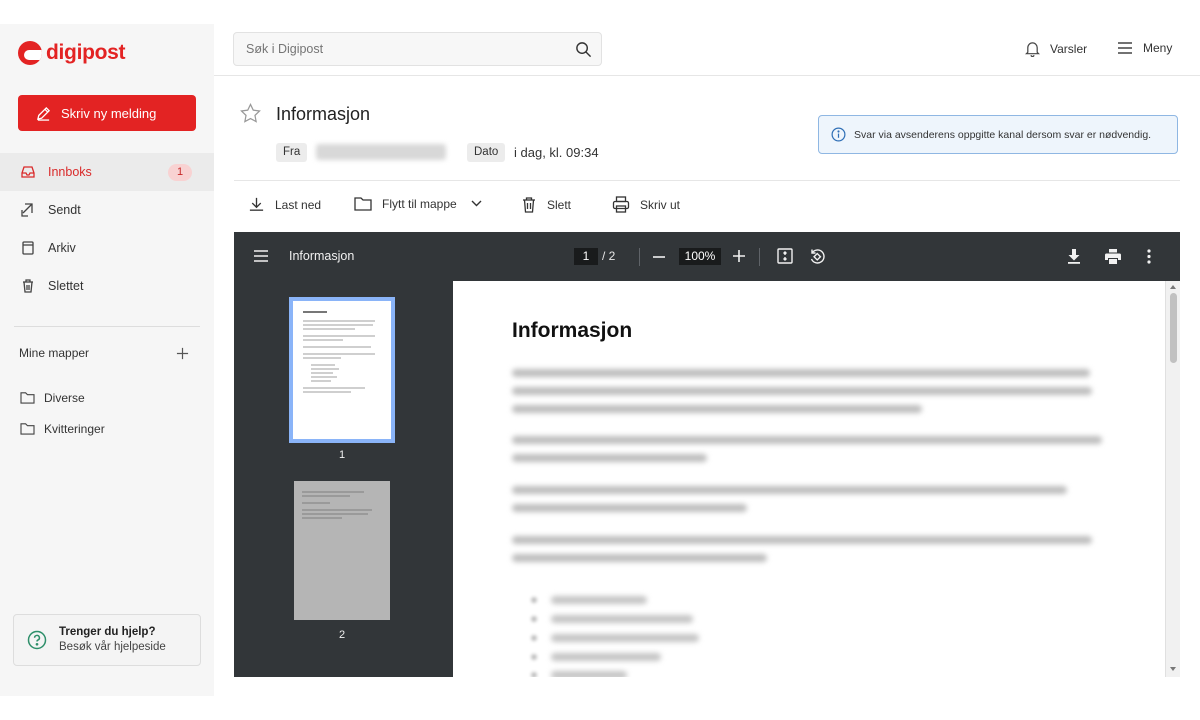  I want to click on move-label: Flytt til mappe, so click(419, 203).